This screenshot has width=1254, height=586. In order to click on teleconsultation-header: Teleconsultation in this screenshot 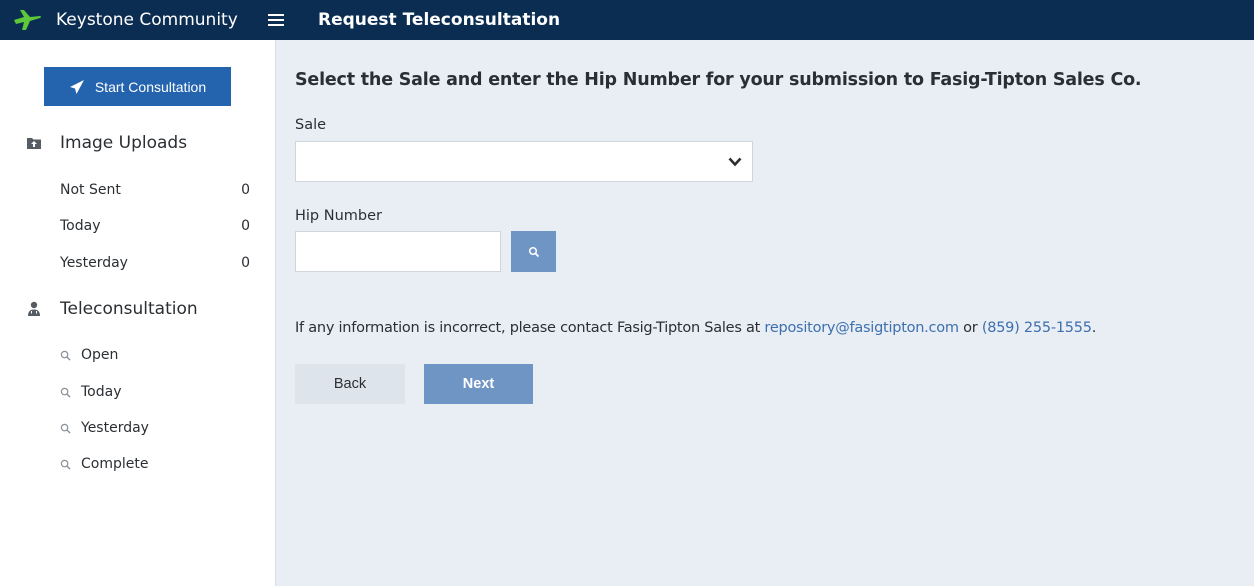, I will do `click(112, 309)`.